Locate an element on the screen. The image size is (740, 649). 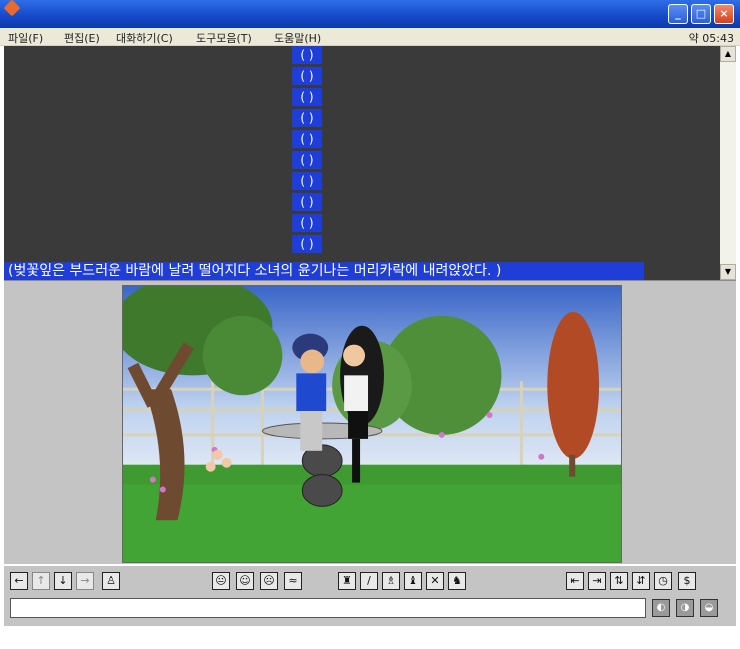
grass-light is located at coordinates (372, 523).